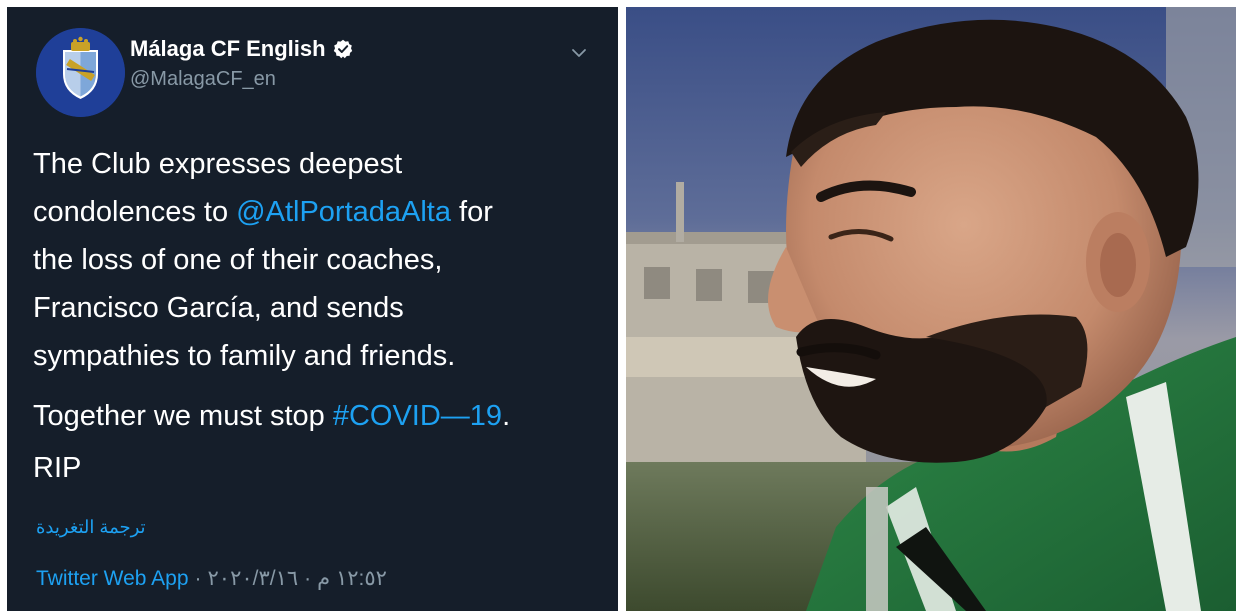  What do you see at coordinates (579, 53) in the screenshot?
I see `chevron-down-icon` at bounding box center [579, 53].